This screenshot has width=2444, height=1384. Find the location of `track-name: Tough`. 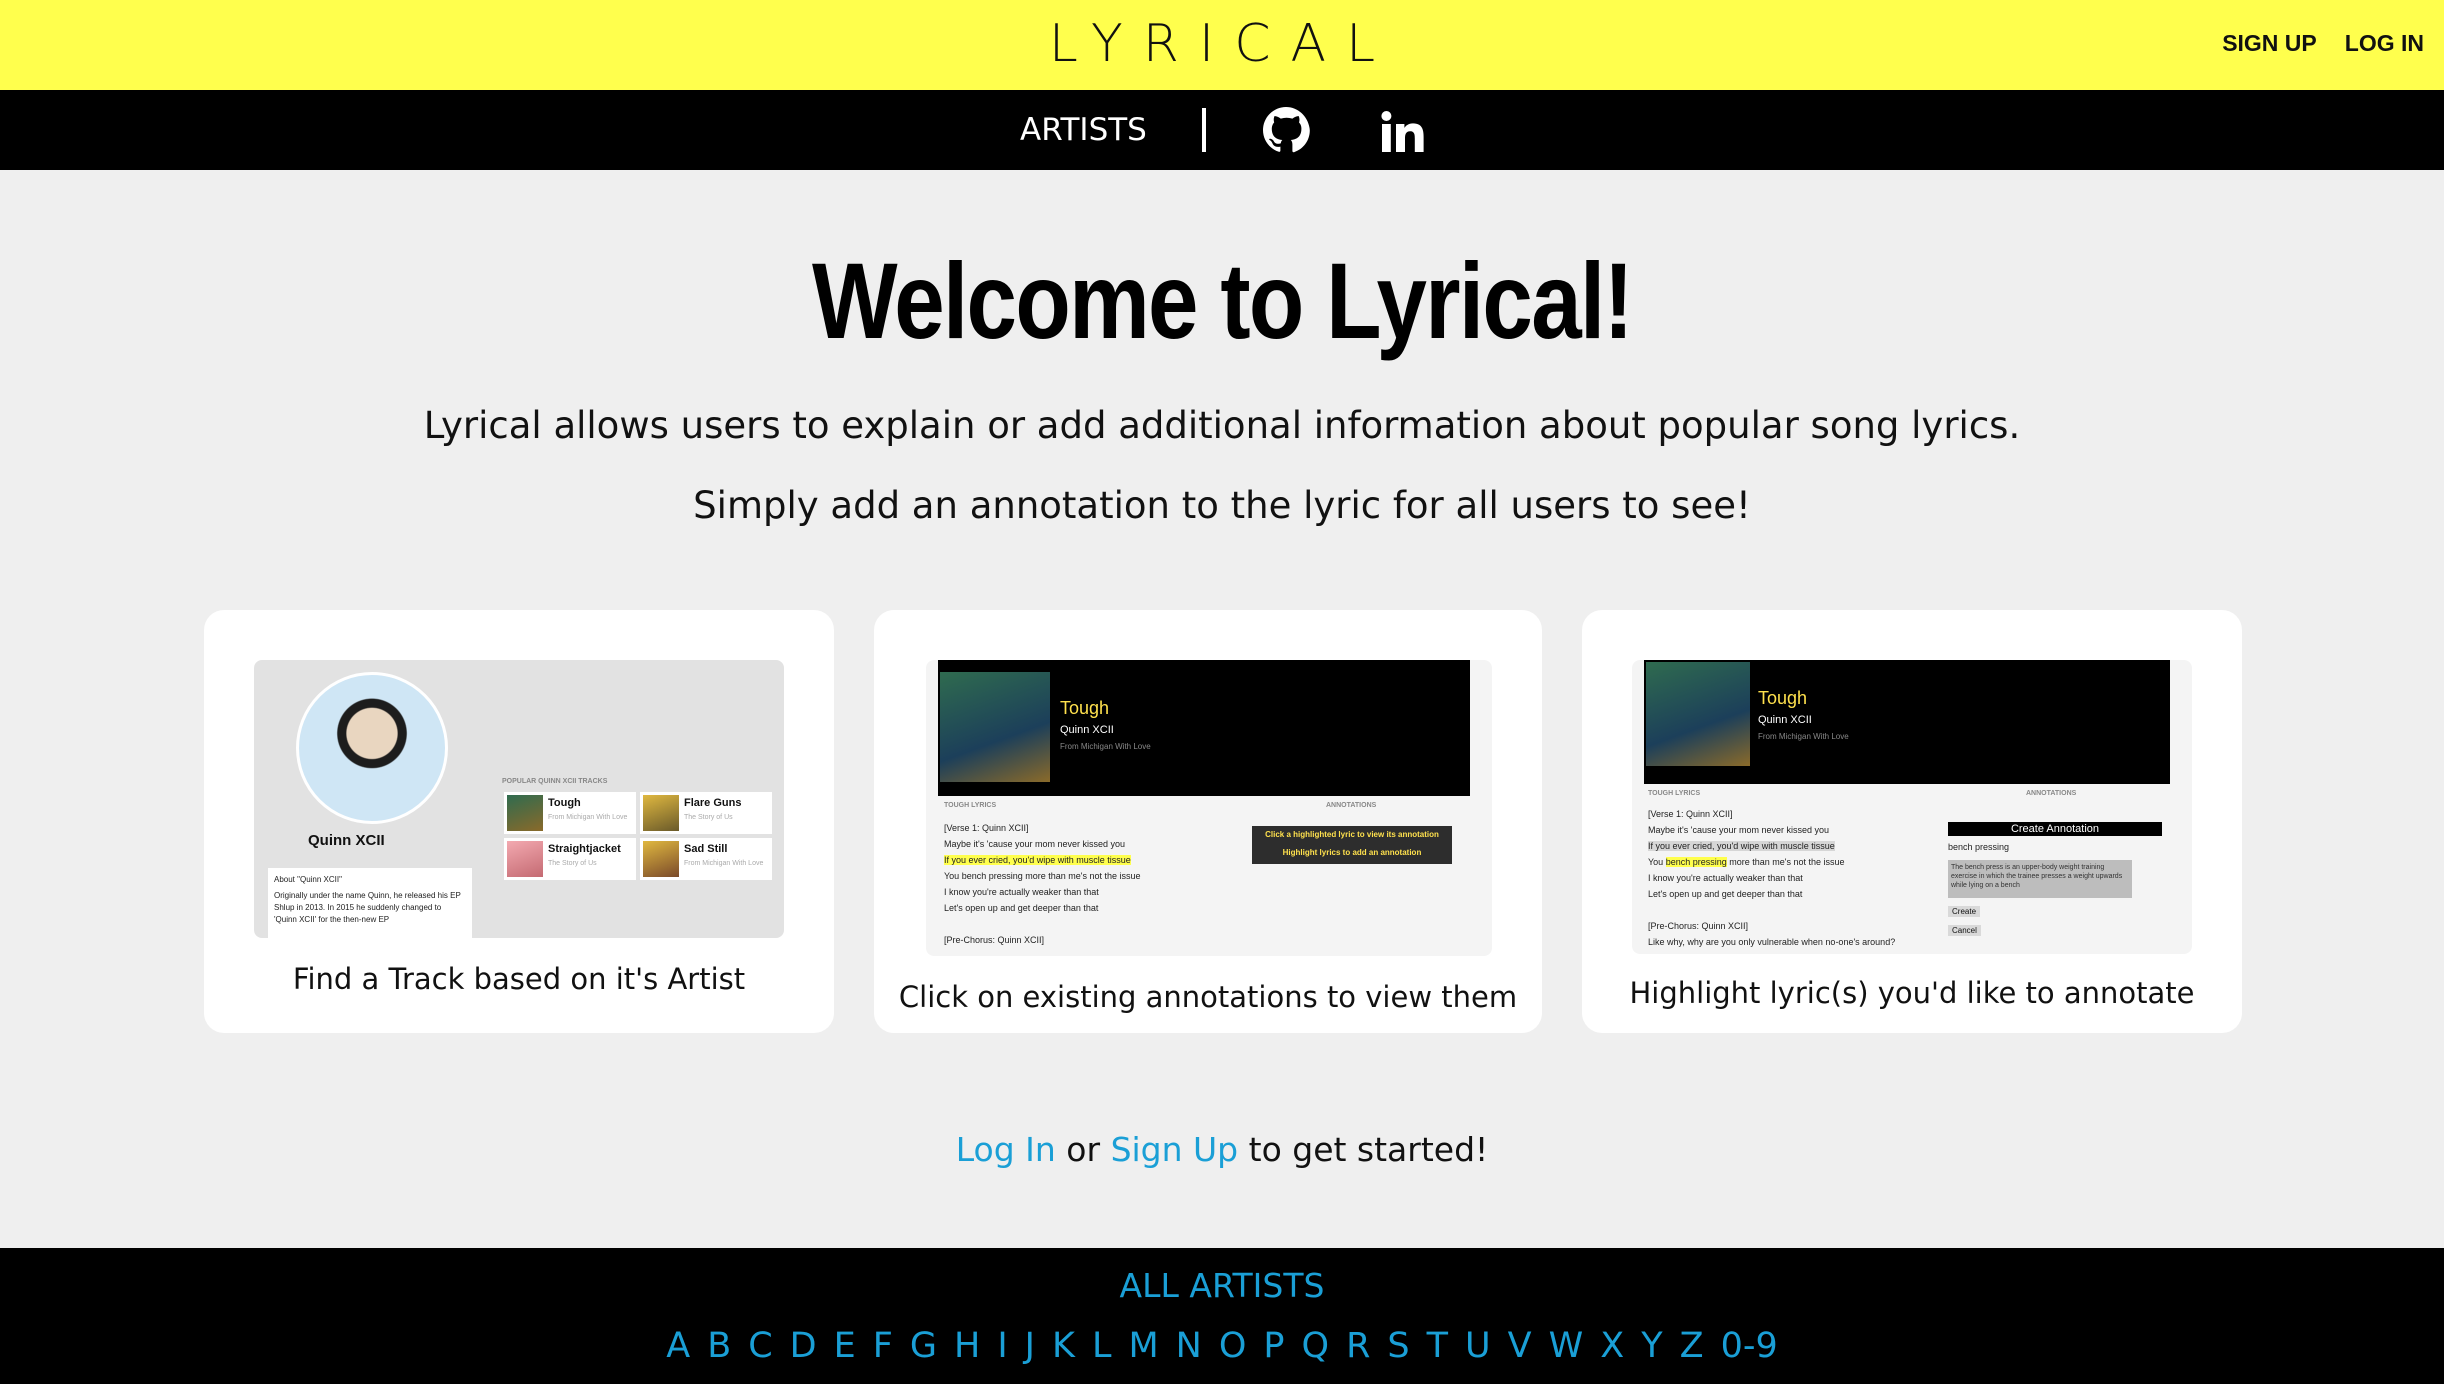

track-name: Tough is located at coordinates (564, 803).